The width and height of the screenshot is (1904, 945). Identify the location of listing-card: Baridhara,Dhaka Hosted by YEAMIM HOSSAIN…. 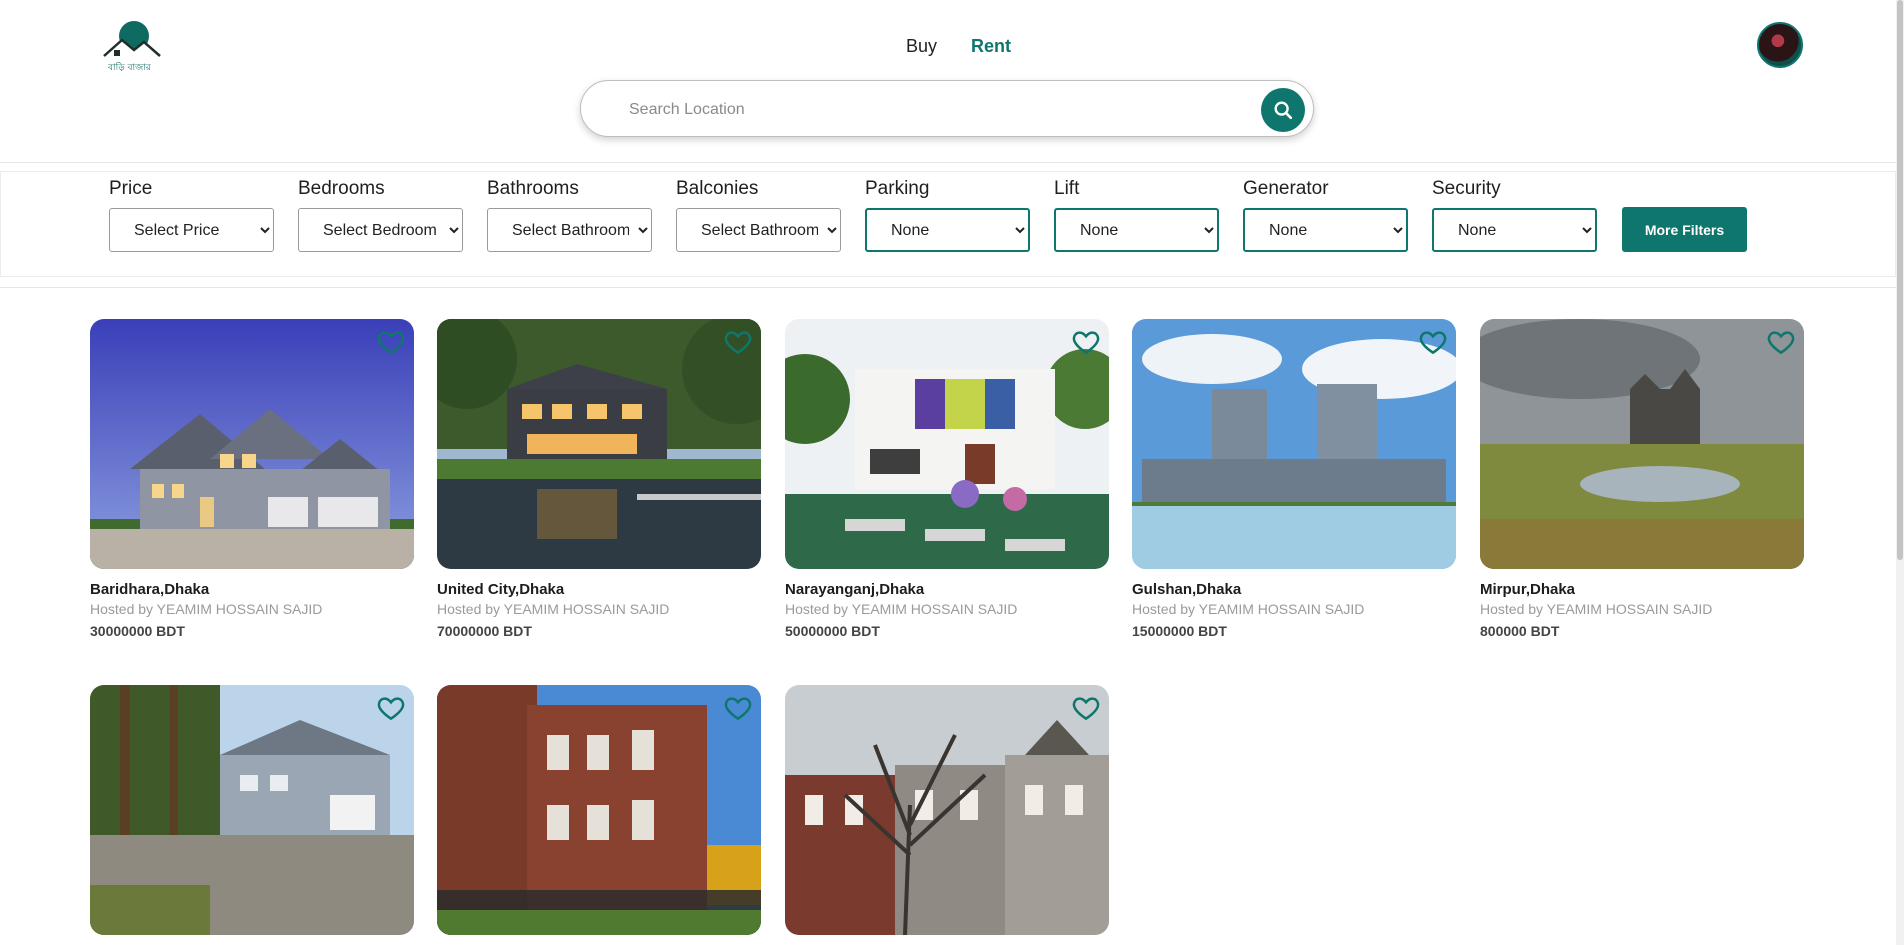
(252, 479).